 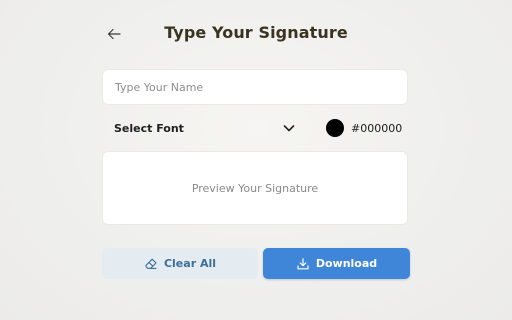 I want to click on font-select-label: Select Font, so click(x=149, y=128).